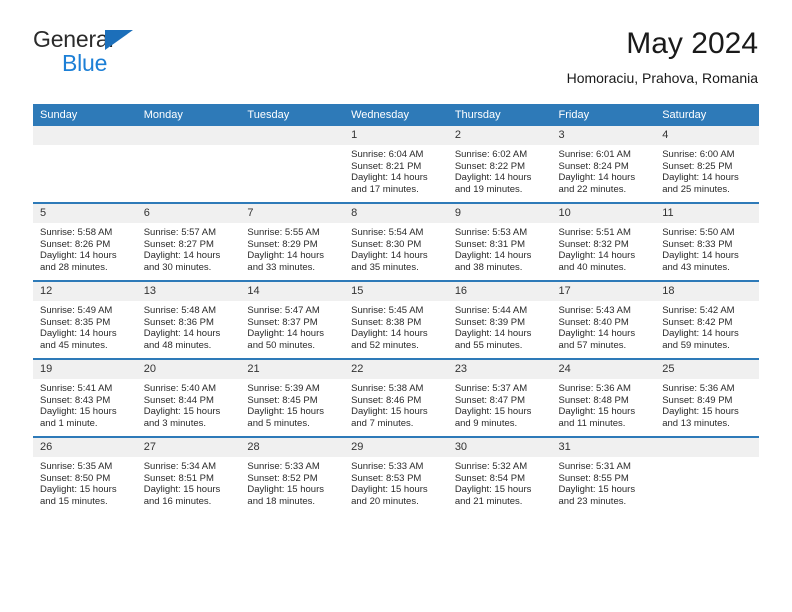 This screenshot has width=792, height=612. Describe the element at coordinates (700, 339) in the screenshot. I see `daylight-text: Daylight: 14 hours and 59 minutes.` at that location.